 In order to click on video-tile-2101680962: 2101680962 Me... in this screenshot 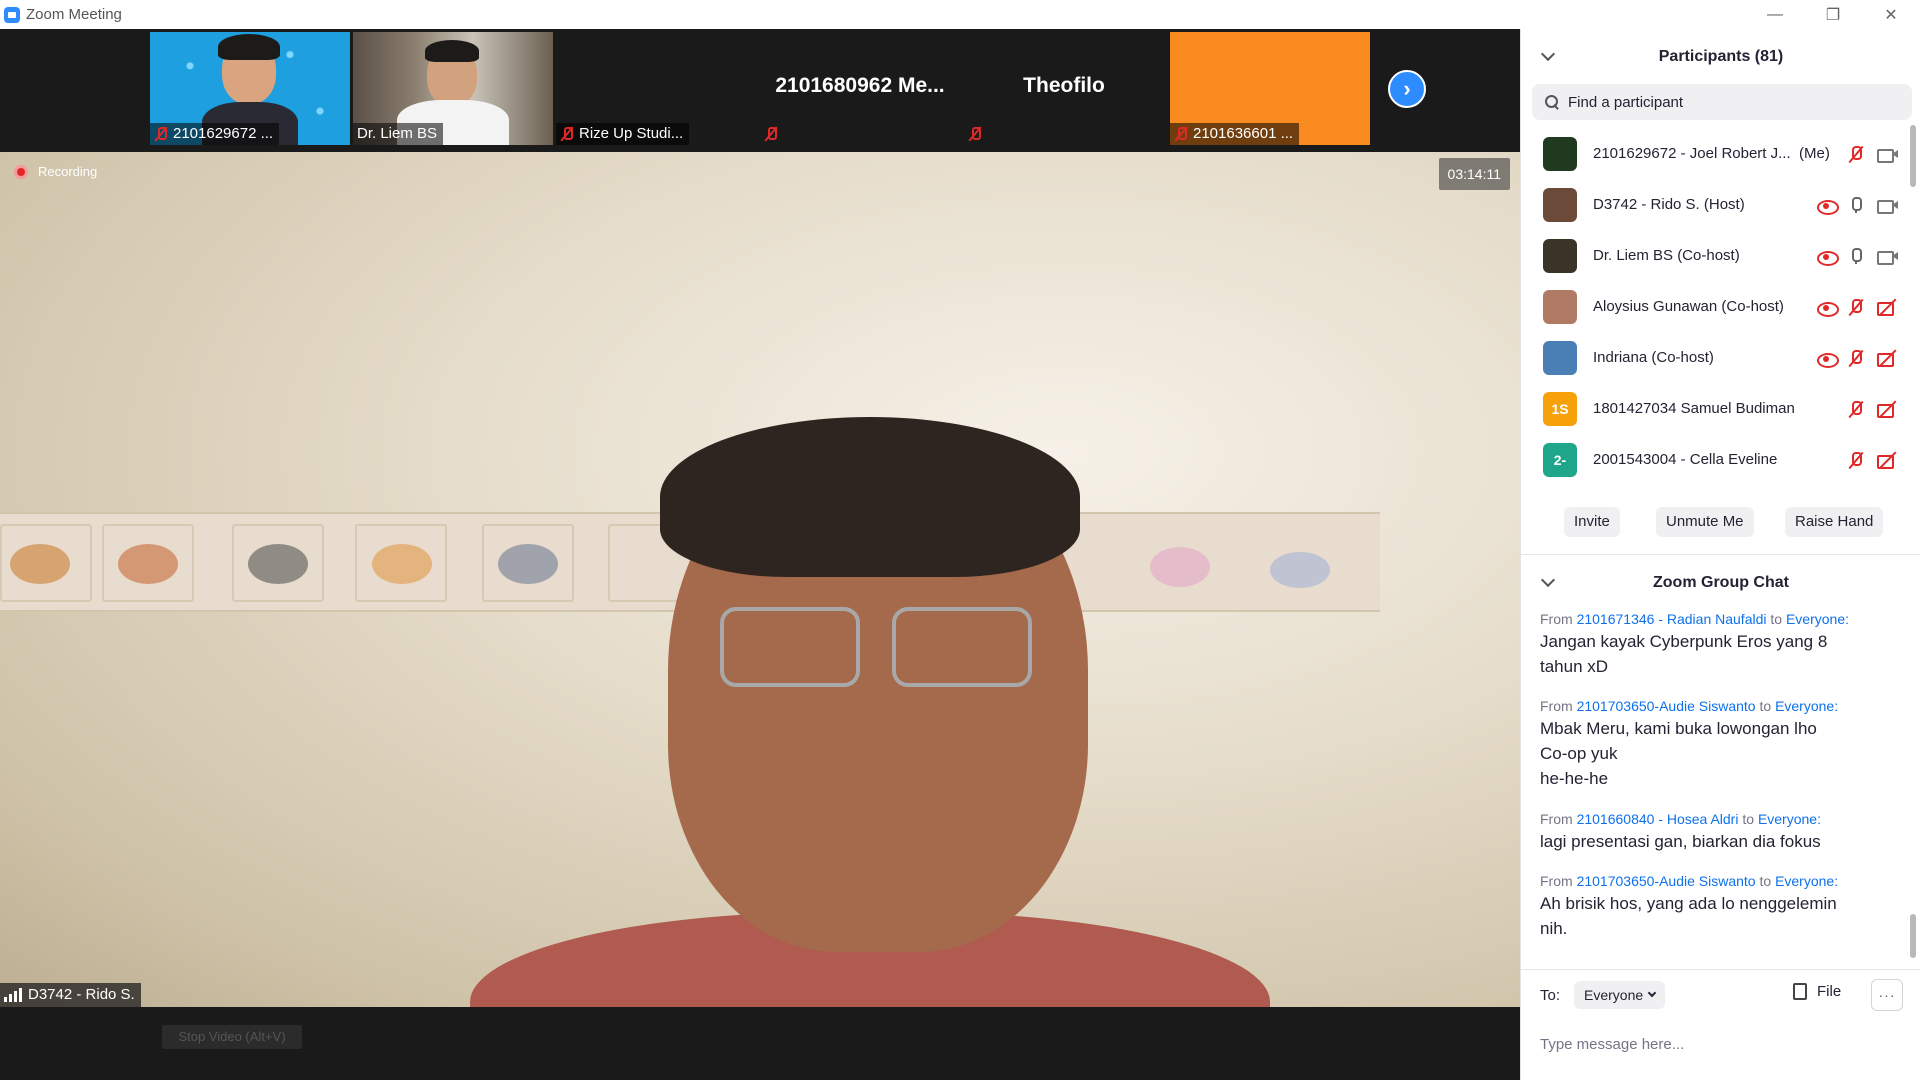, I will do `click(860, 88)`.